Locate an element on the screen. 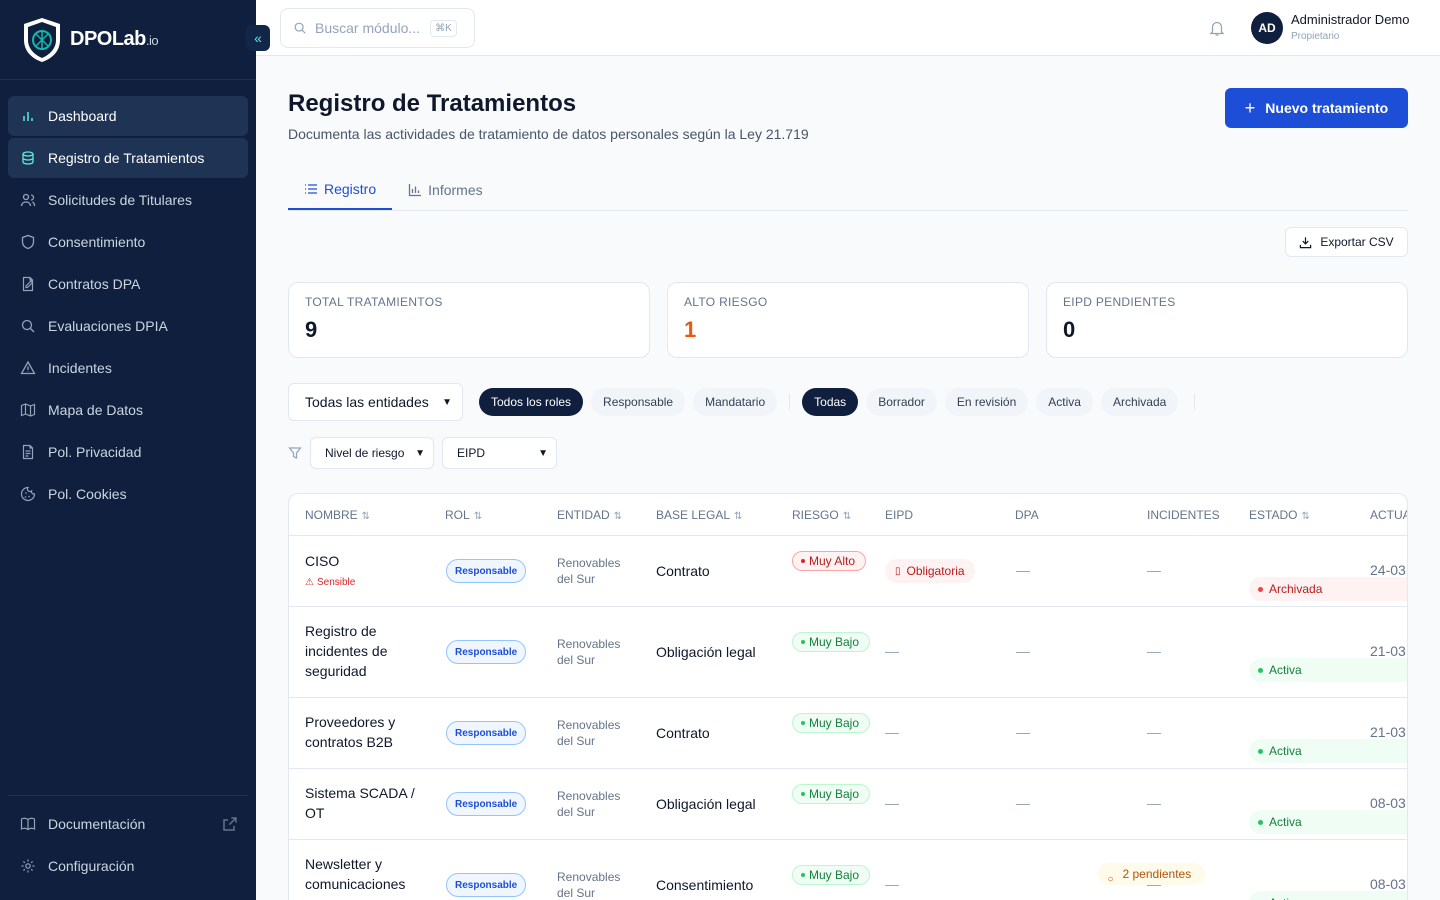 This screenshot has width=1440, height=900. col-rol: ROL ⇅ is located at coordinates (463, 515).